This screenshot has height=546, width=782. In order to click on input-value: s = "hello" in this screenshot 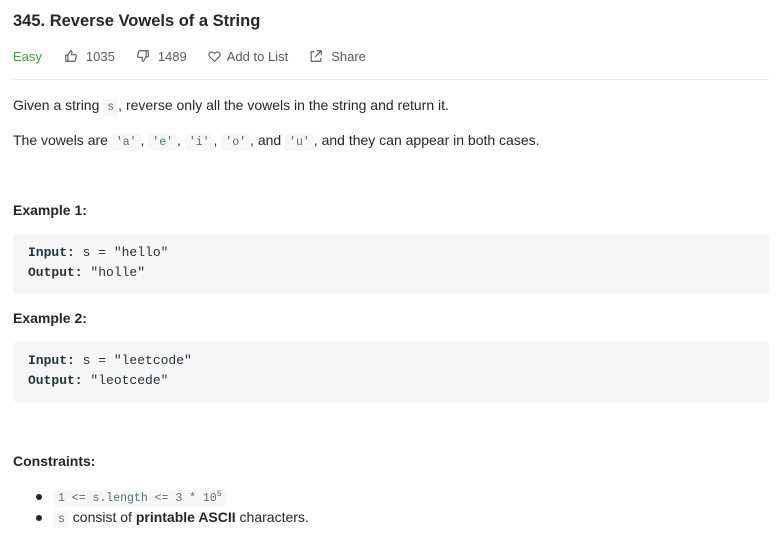, I will do `click(121, 252)`.